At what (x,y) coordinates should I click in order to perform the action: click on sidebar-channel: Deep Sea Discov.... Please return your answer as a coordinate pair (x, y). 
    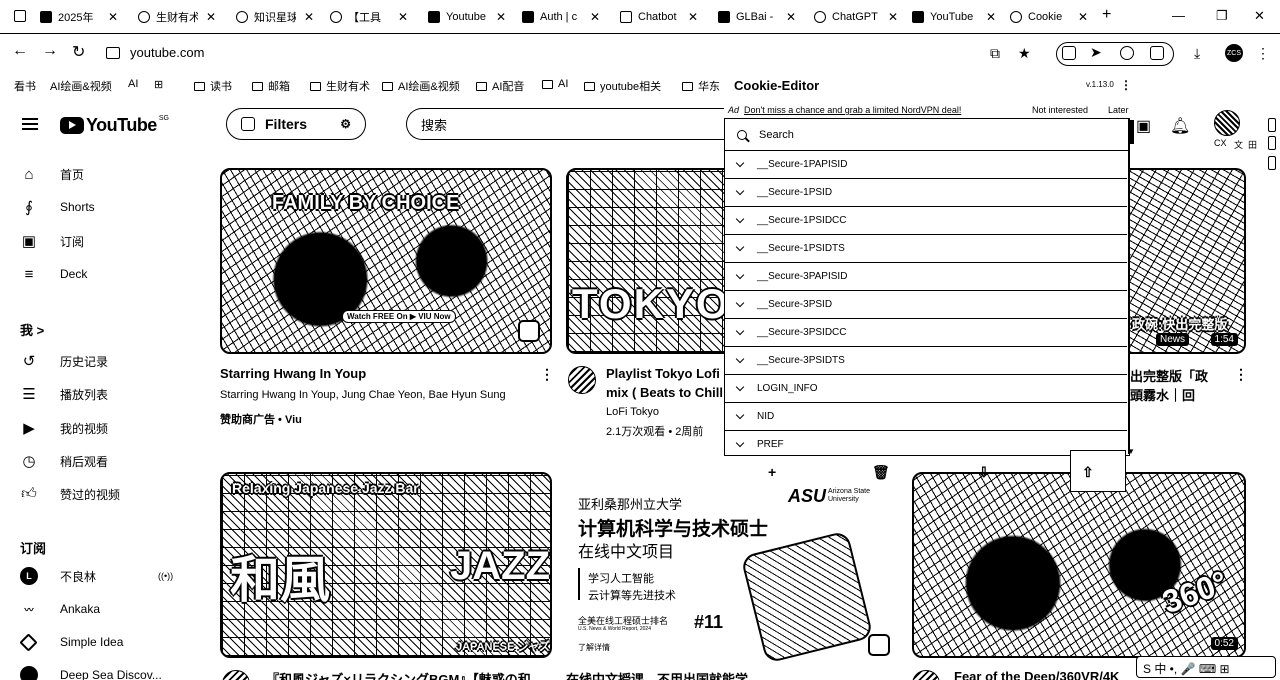
    Looking at the image, I should click on (110, 672).